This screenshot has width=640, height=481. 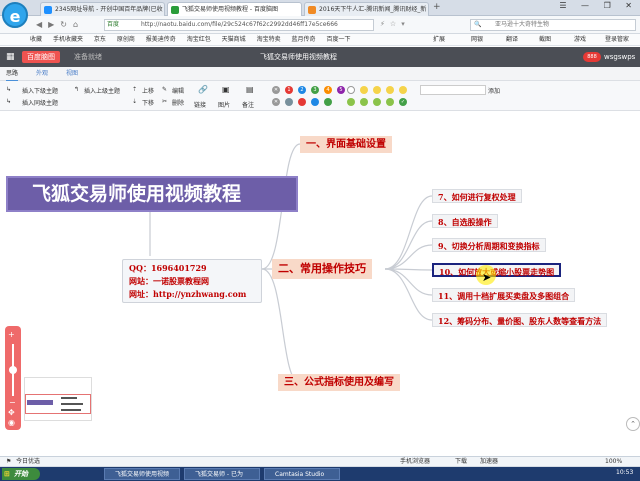 I want to click on delete-button: 删除, so click(x=178, y=102).